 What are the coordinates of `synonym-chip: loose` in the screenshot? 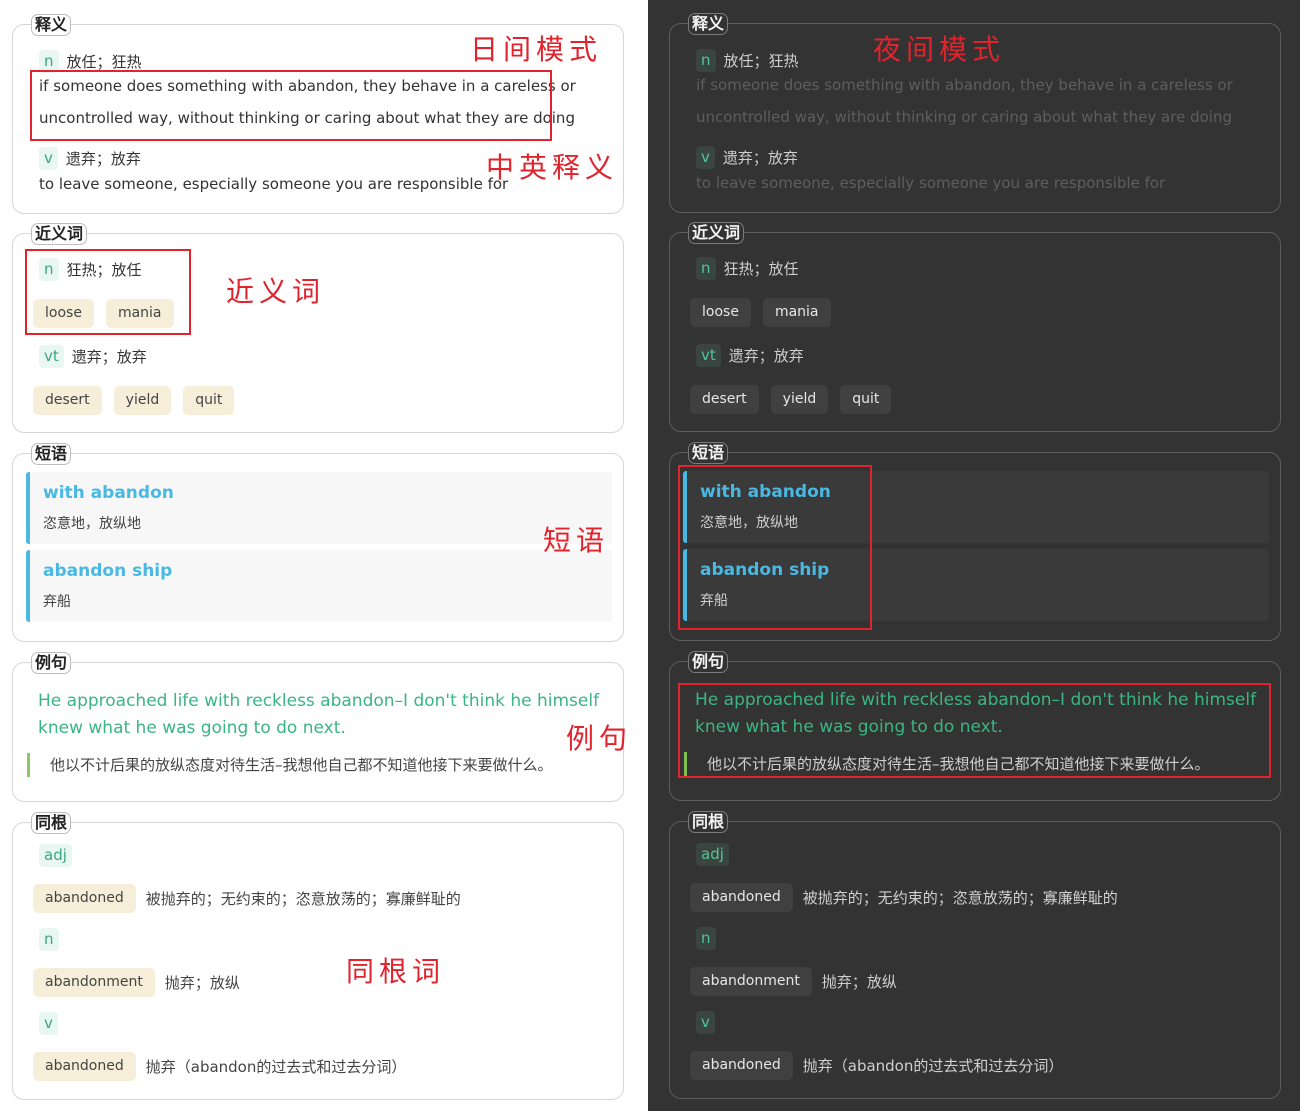 It's located at (720, 312).